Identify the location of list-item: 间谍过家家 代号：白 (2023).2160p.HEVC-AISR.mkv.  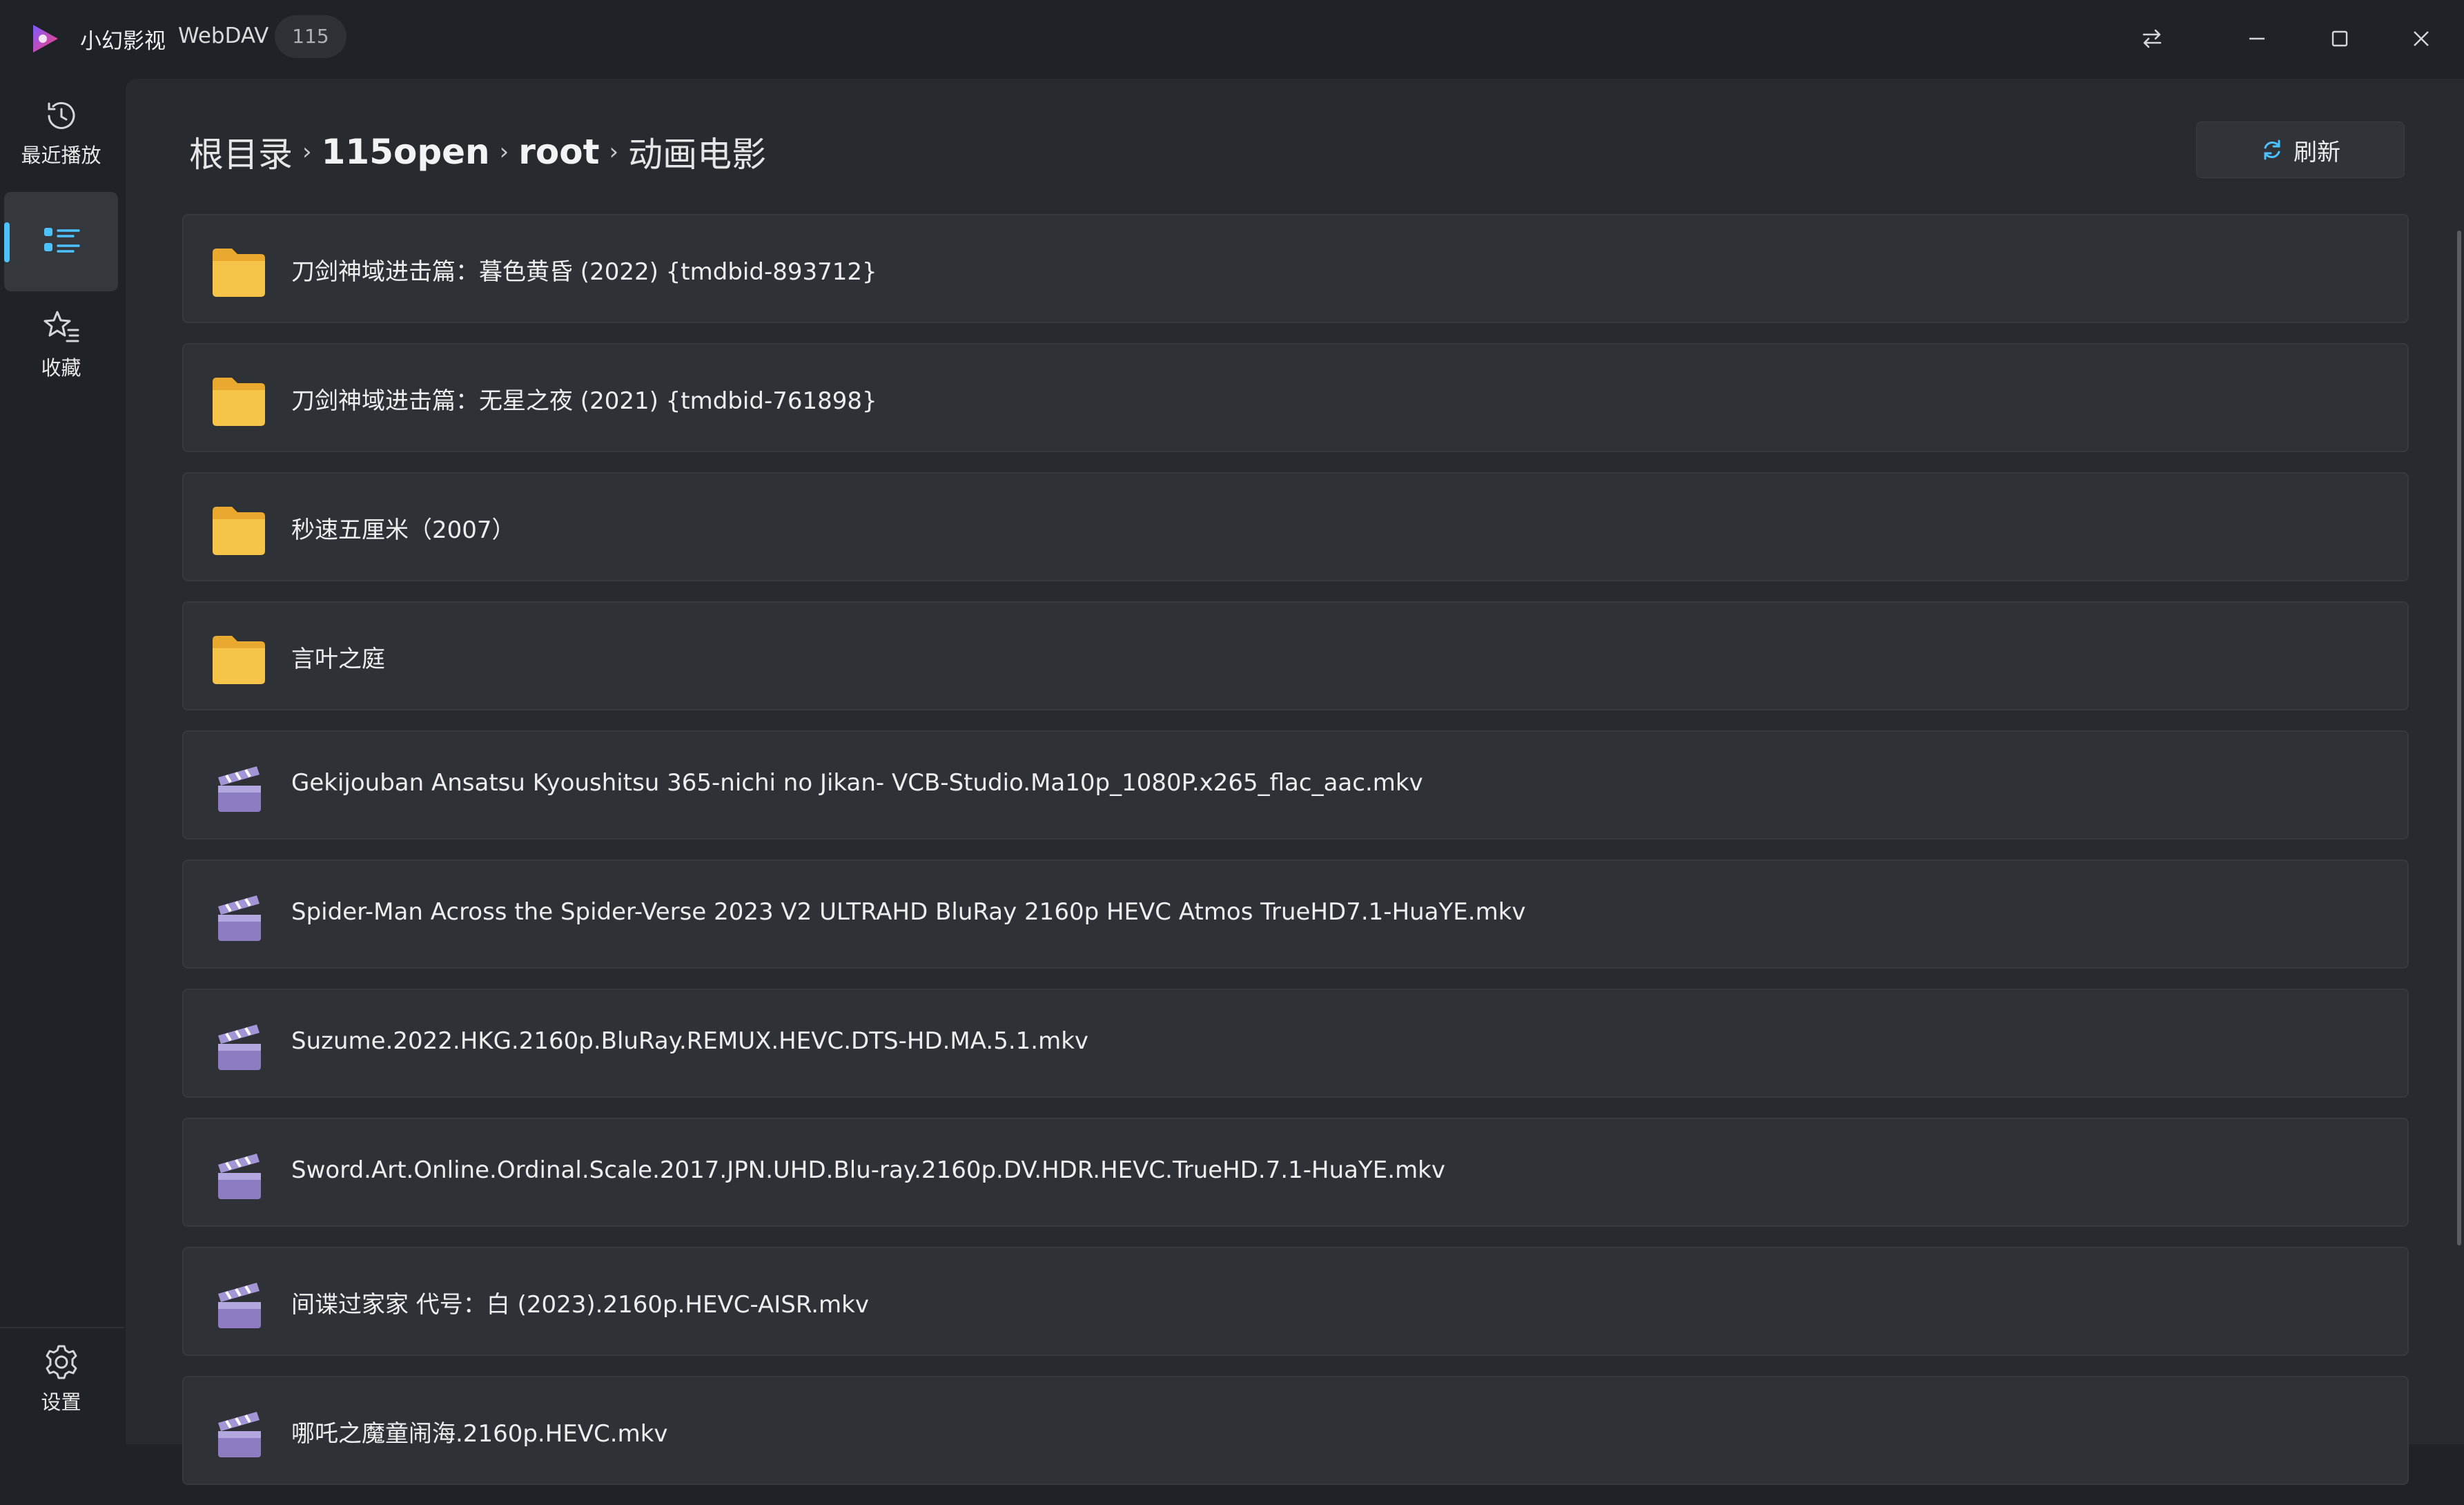
(1295, 1301).